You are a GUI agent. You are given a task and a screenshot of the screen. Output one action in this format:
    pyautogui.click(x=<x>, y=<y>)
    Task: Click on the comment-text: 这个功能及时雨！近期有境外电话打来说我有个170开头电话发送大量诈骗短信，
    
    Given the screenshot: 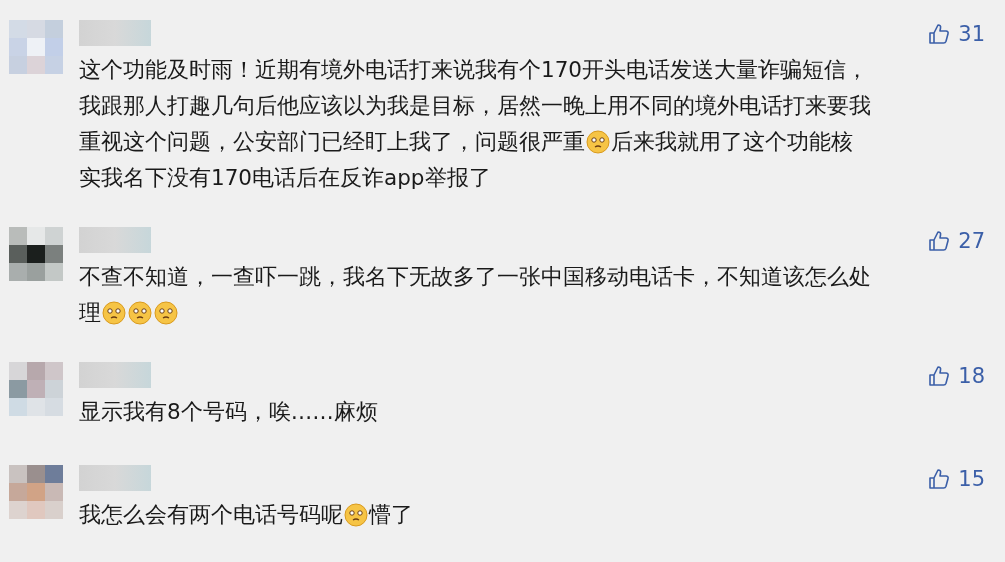 What is the action you would take?
    pyautogui.click(x=474, y=70)
    